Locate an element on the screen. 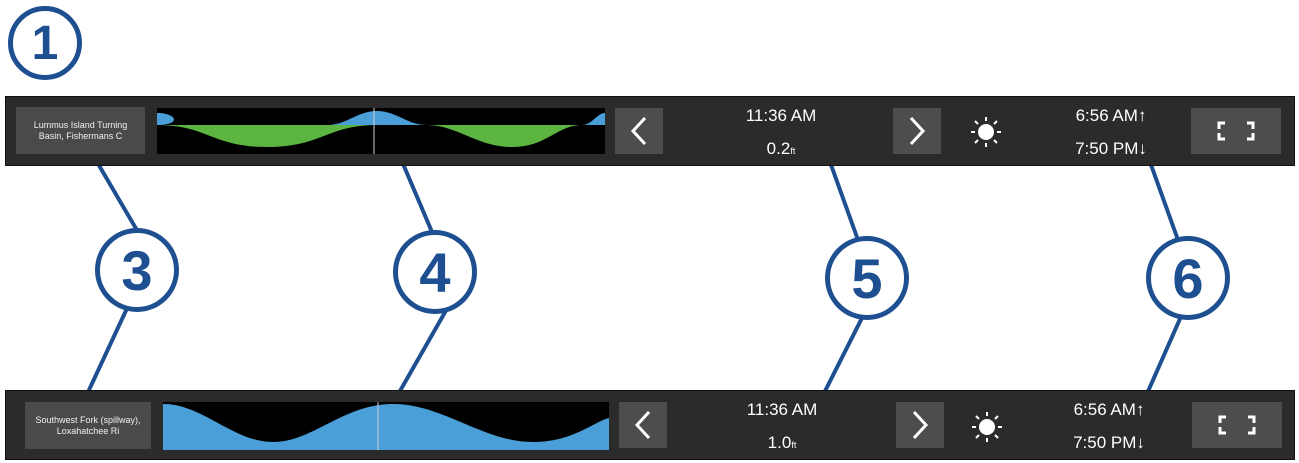  callout-5: 5 is located at coordinates (867, 278).